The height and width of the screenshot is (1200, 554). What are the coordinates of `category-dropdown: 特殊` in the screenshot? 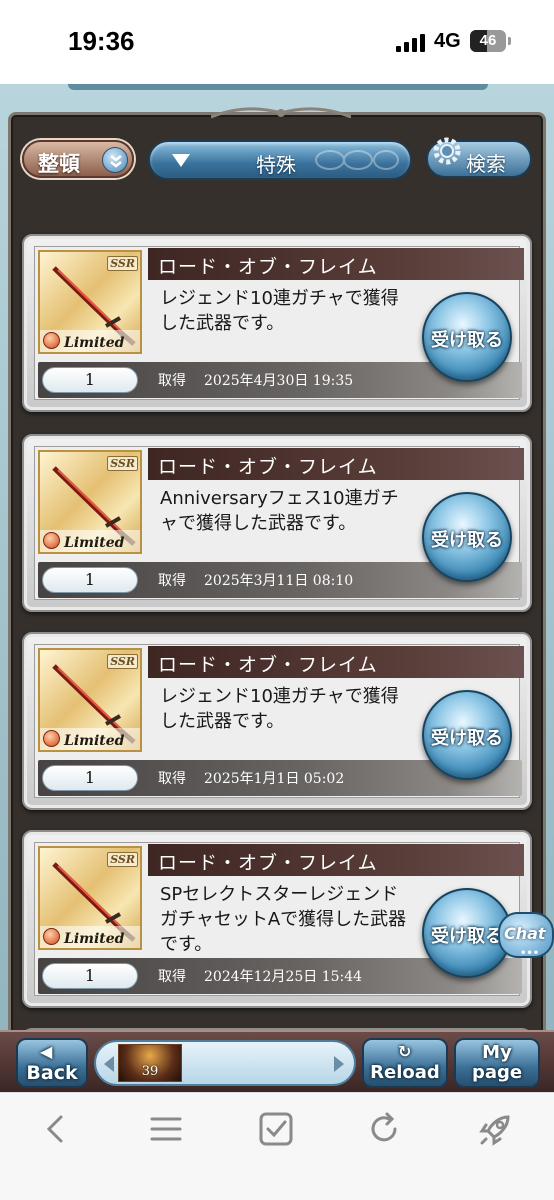 It's located at (280, 160).